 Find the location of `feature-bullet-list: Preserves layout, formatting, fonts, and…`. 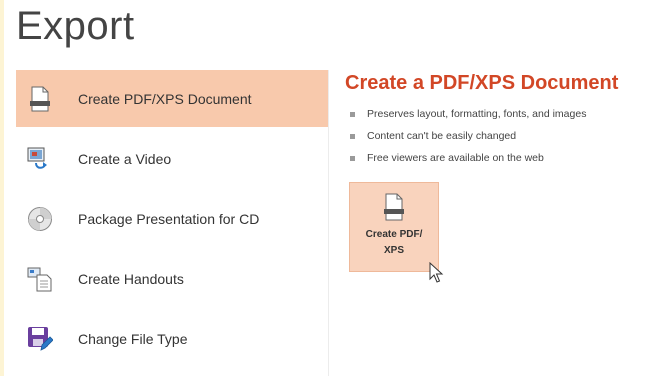

feature-bullet-list: Preserves layout, formatting, fonts, and… is located at coordinates (496, 136).